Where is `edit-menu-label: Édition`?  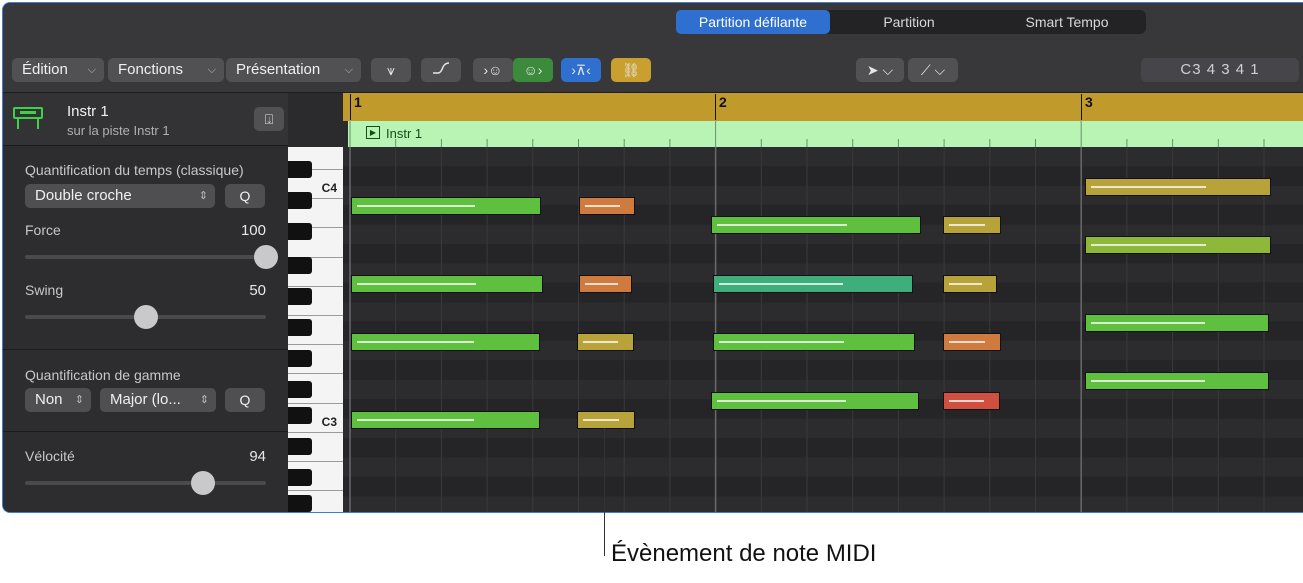 edit-menu-label: Édition is located at coordinates (45, 69).